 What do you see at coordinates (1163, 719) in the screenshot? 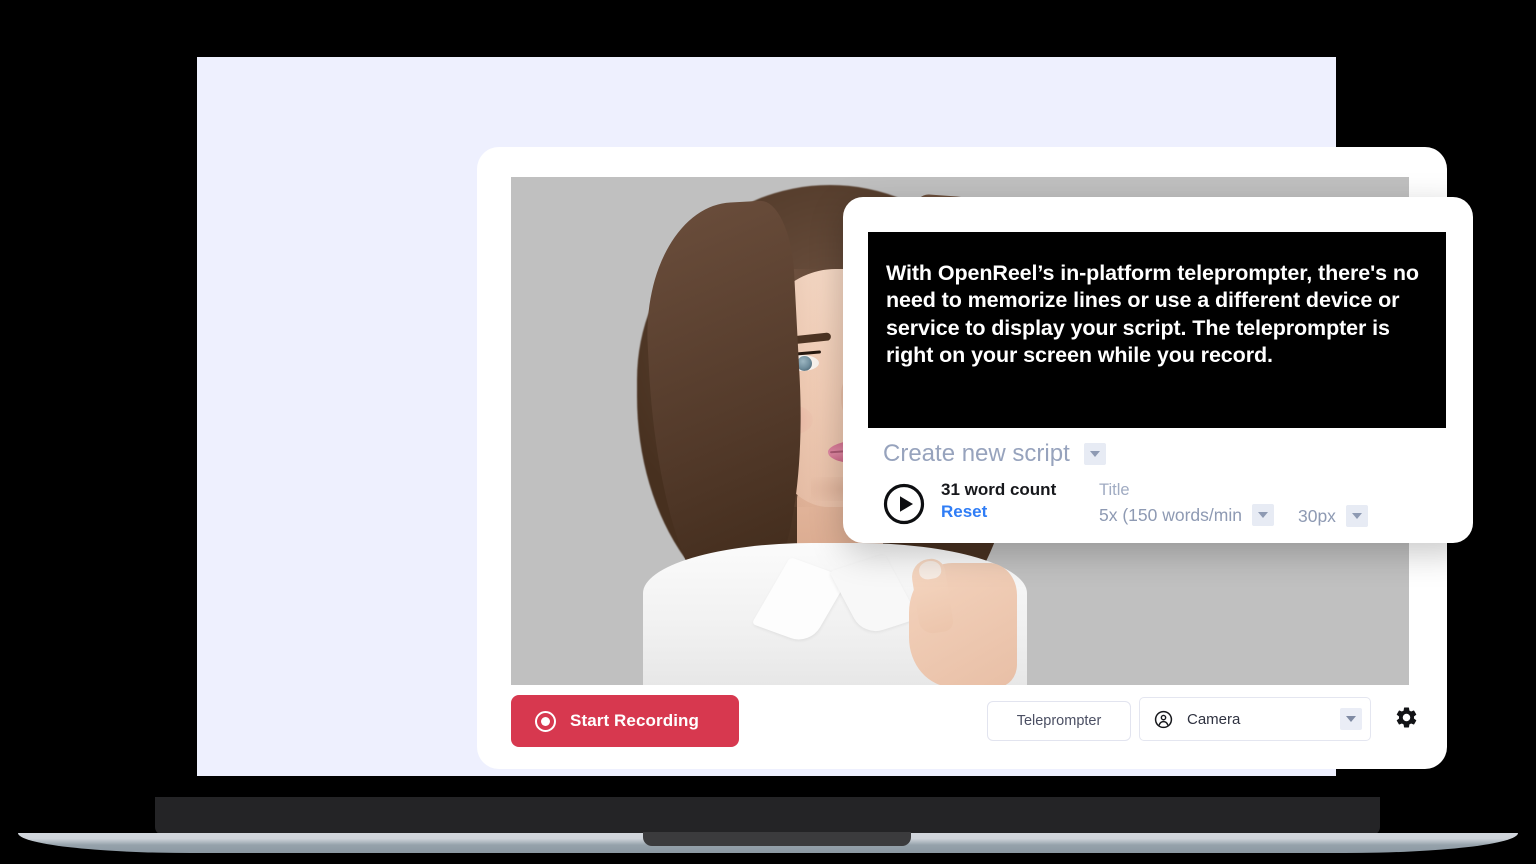
I see `account-circle-icon` at bounding box center [1163, 719].